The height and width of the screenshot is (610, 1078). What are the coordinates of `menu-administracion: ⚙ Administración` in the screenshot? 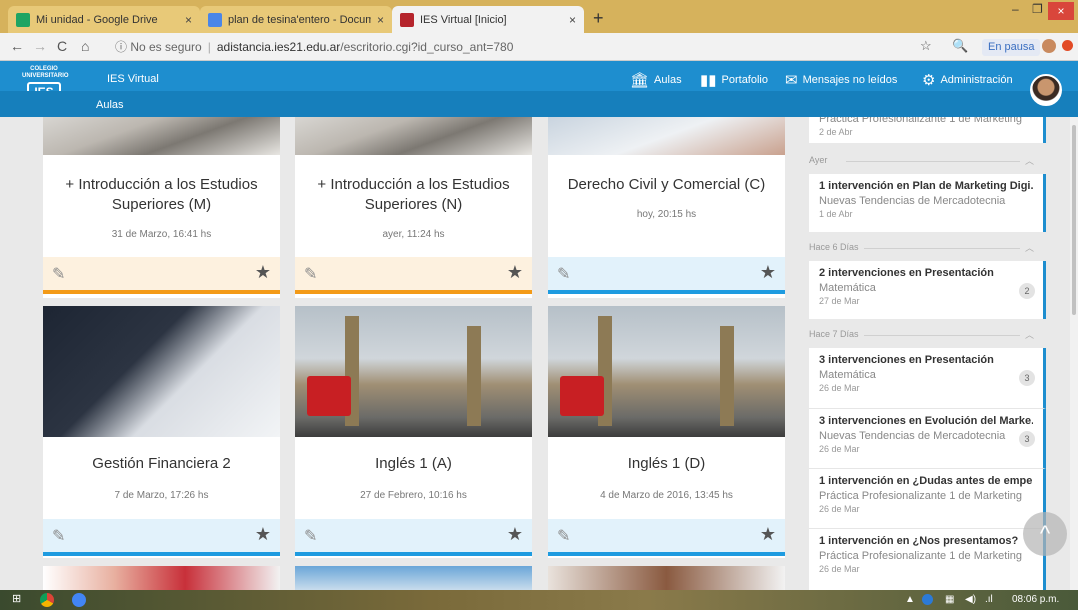 It's located at (967, 80).